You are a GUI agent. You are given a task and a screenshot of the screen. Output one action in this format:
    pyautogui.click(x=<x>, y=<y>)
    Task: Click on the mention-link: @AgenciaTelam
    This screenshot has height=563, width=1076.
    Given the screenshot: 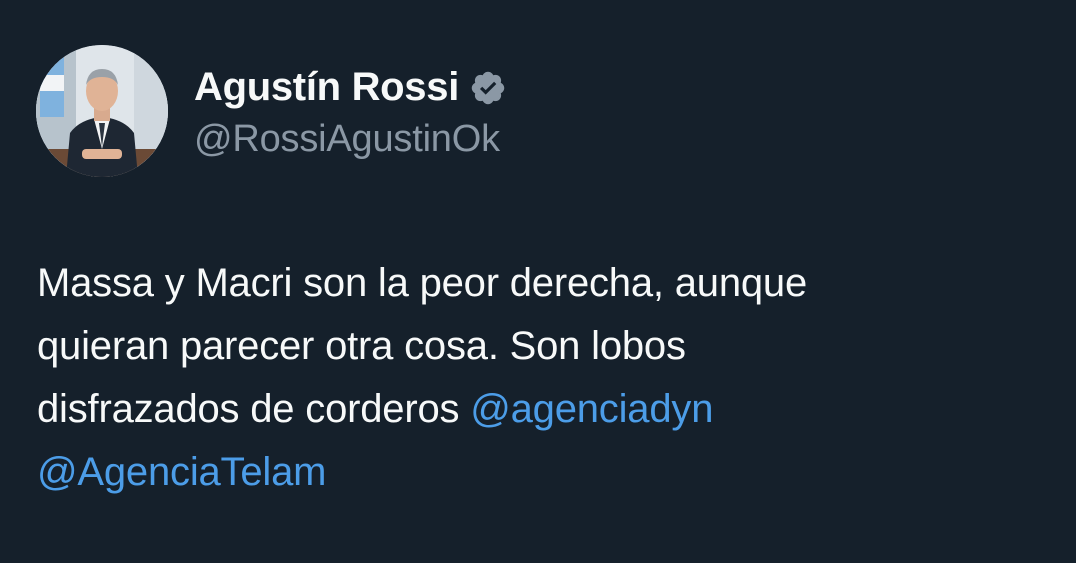 What is the action you would take?
    pyautogui.click(x=181, y=472)
    